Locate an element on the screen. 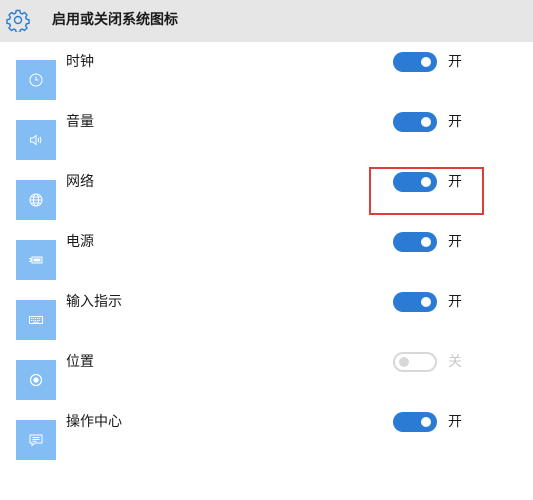 The width and height of the screenshot is (533, 500). tile-action-center is located at coordinates (36, 440).